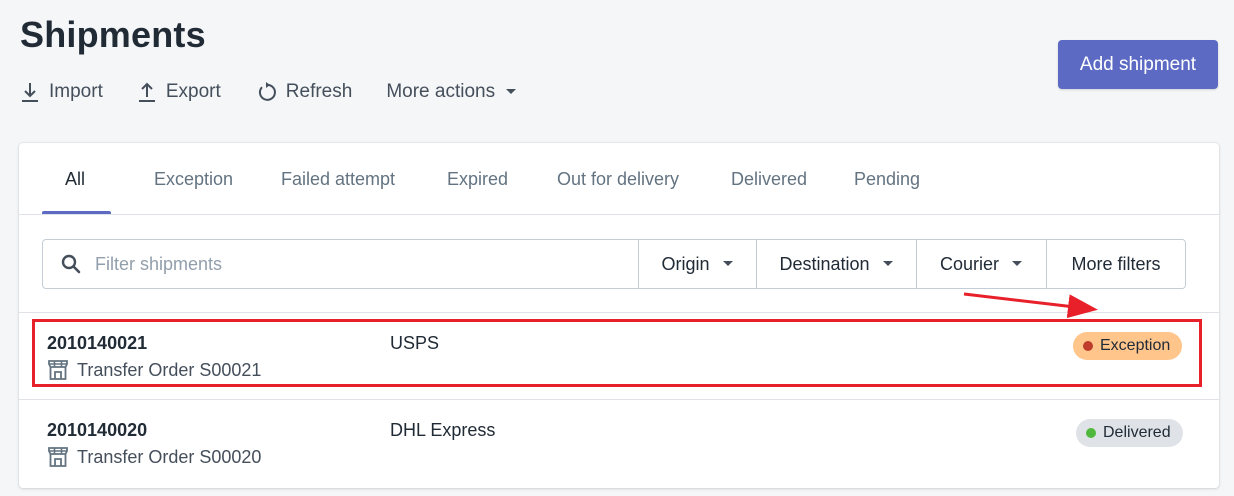 This screenshot has height=496, width=1234. I want to click on search-icon, so click(71, 264).